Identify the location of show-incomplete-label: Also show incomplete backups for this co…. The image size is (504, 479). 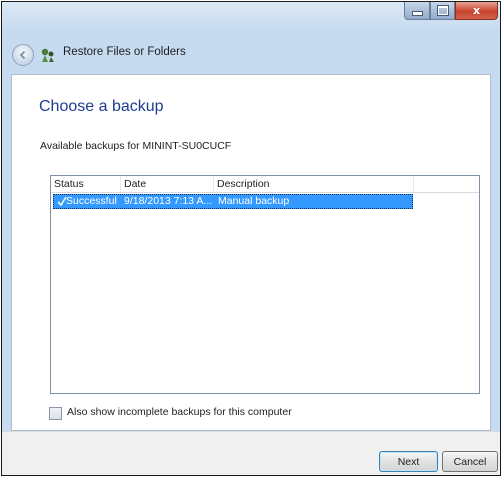
(179, 412).